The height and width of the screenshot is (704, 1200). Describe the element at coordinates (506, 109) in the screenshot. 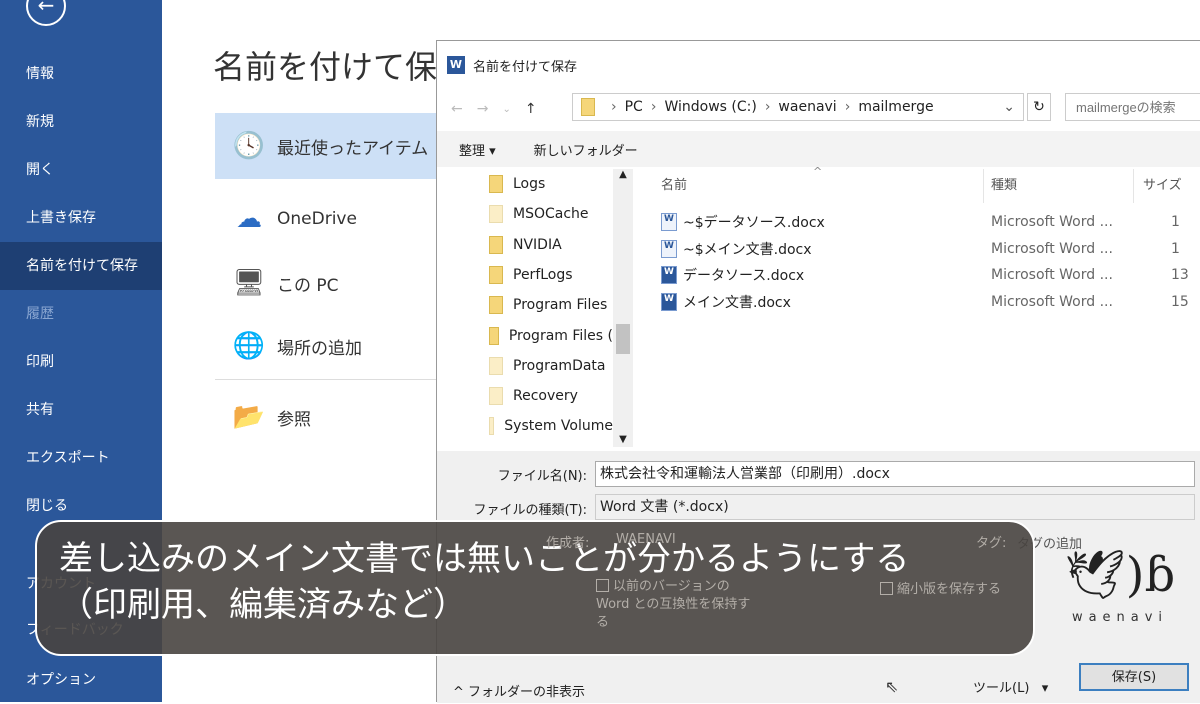

I see `recent-dropdown-icon: ⌄` at that location.